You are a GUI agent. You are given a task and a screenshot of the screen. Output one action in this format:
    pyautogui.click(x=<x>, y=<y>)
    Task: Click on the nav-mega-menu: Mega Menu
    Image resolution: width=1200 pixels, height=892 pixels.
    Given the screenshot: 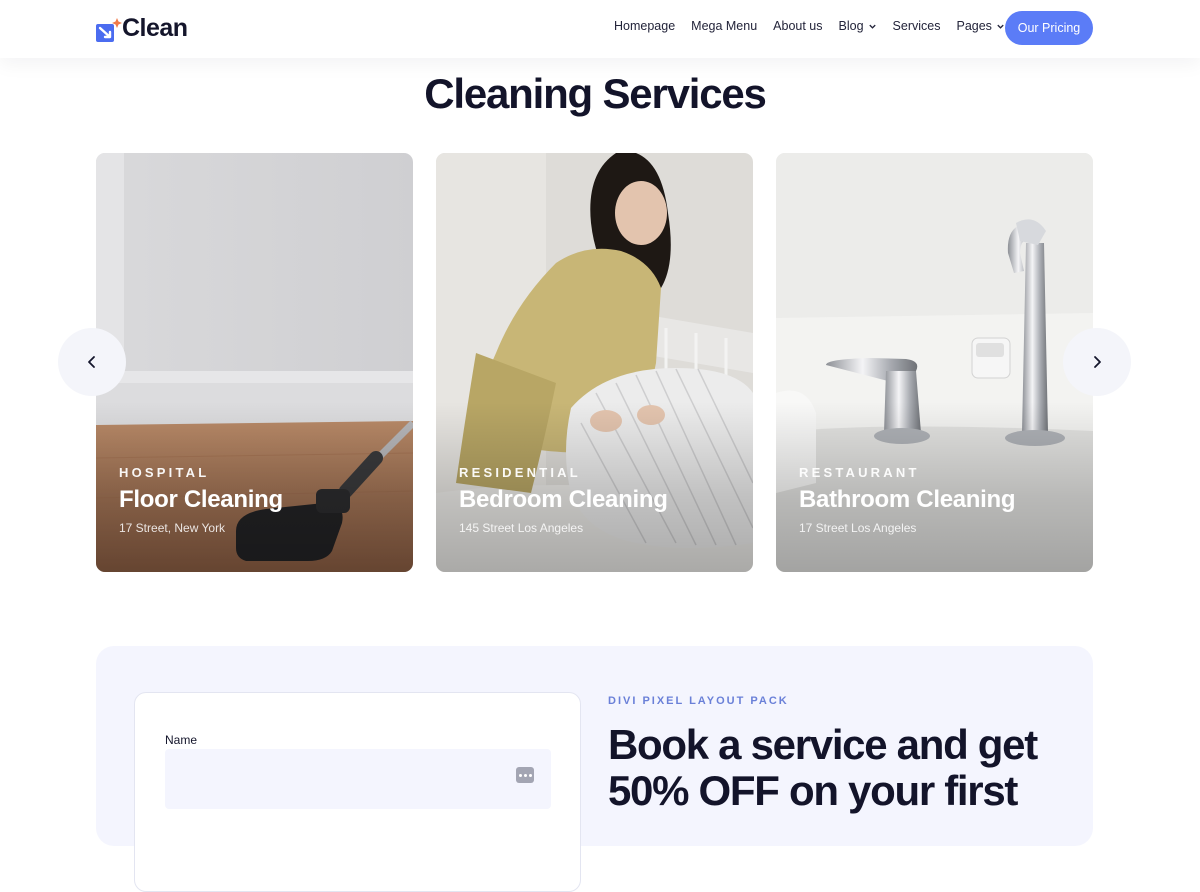 What is the action you would take?
    pyautogui.click(x=724, y=26)
    